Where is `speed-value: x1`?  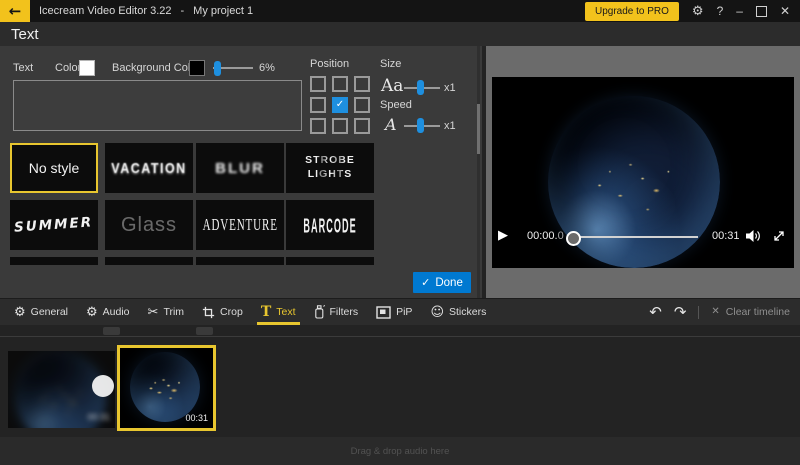
speed-value: x1 is located at coordinates (450, 126).